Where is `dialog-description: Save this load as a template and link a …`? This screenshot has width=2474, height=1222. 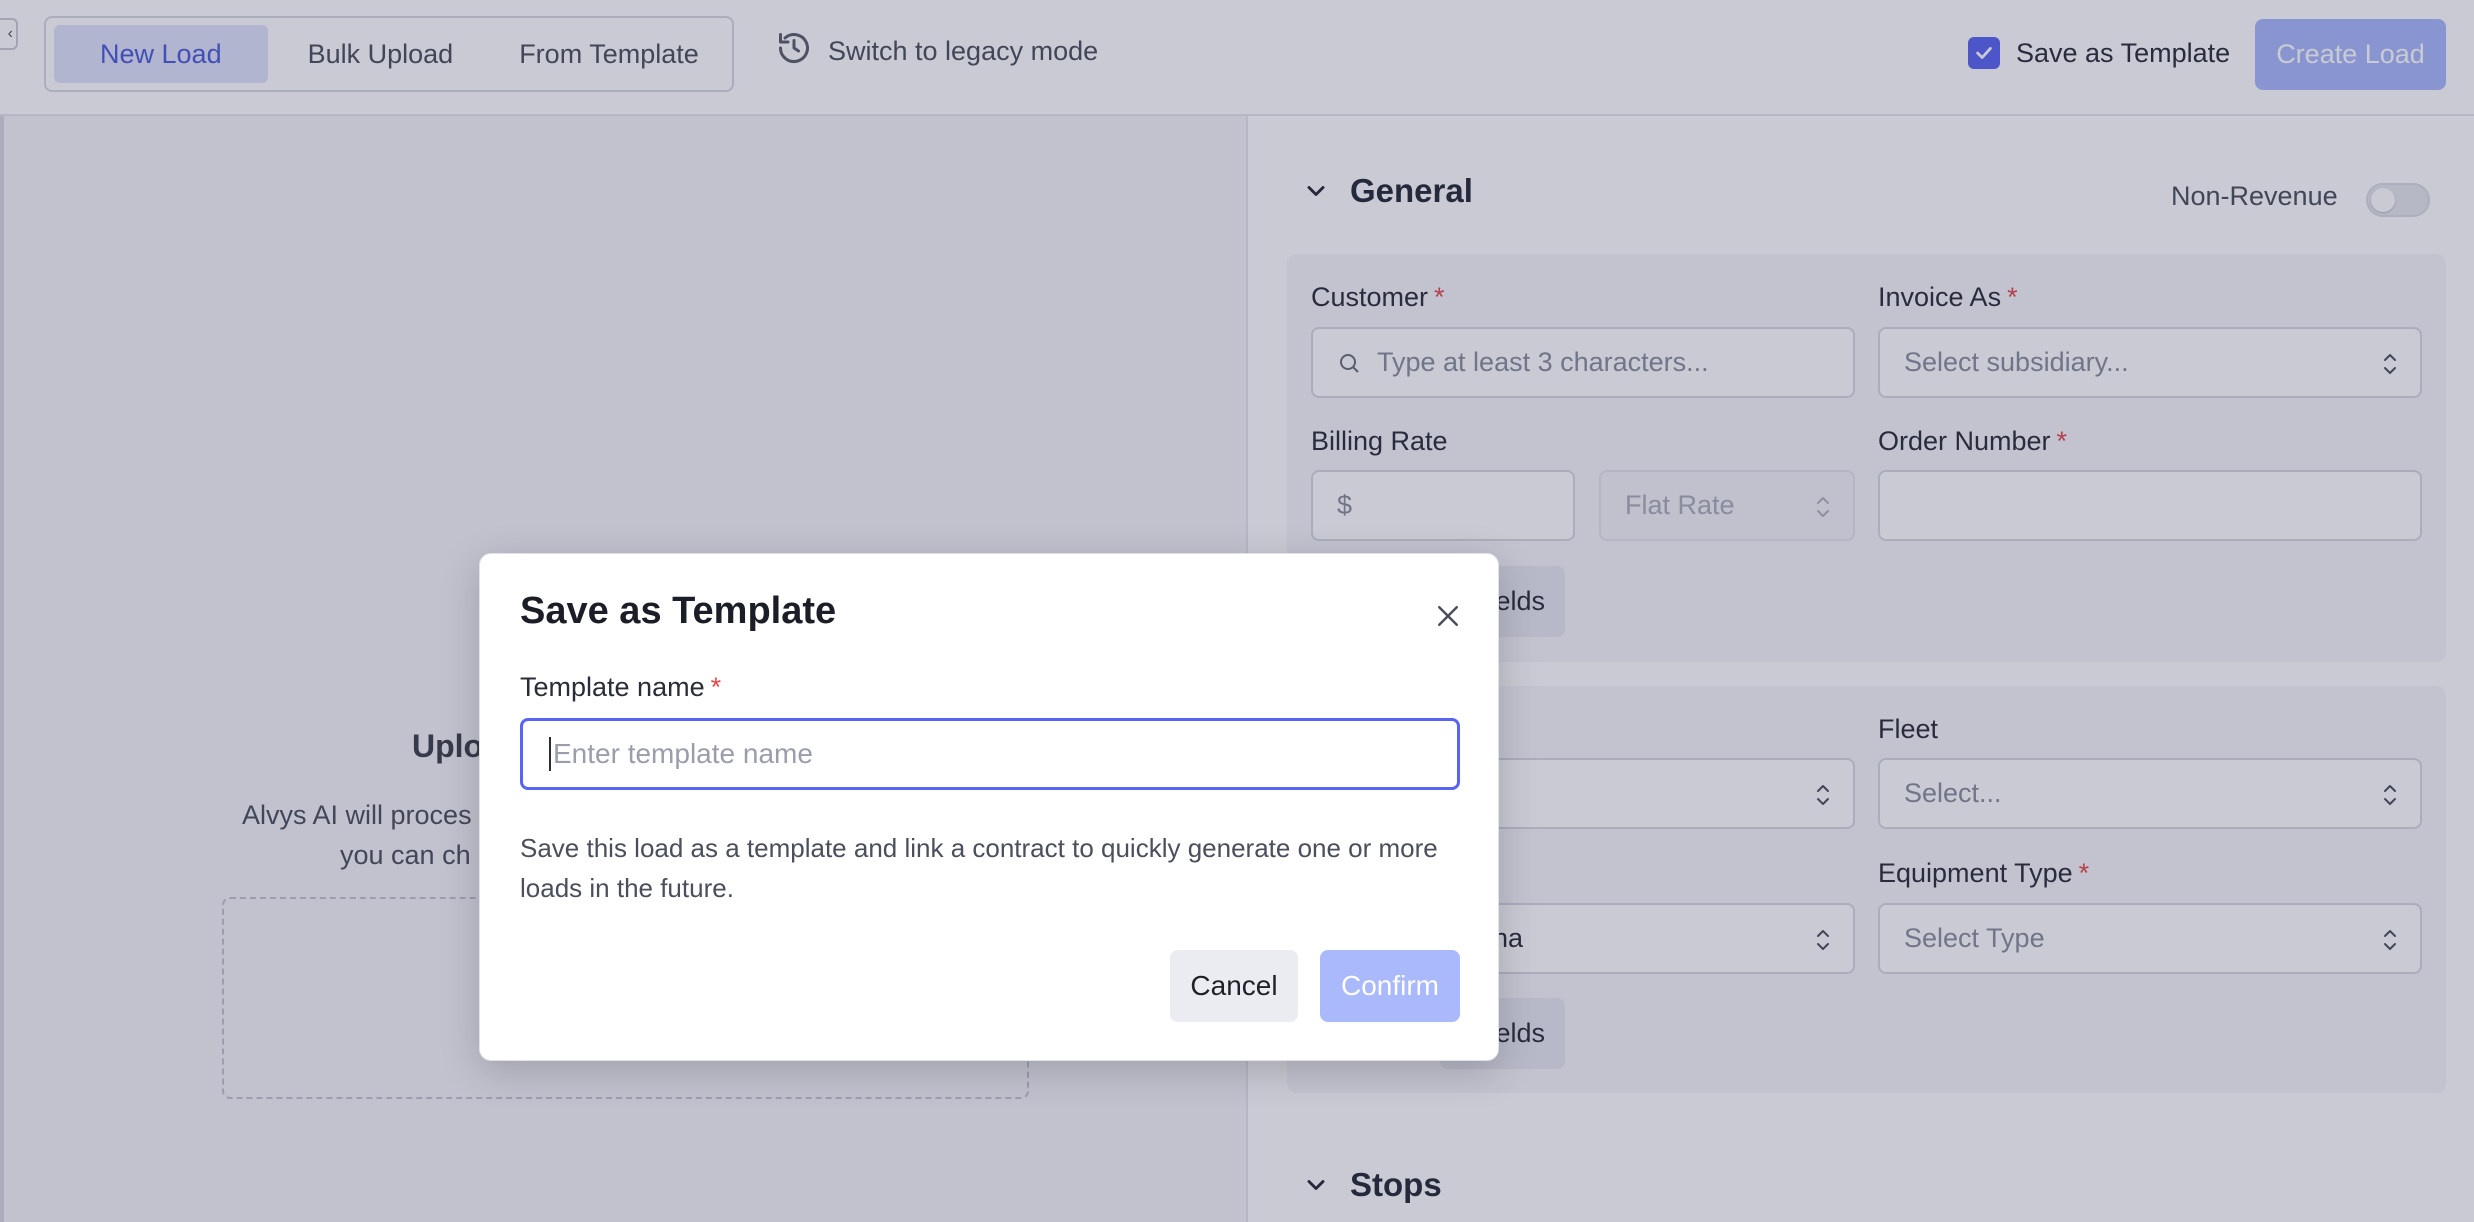 dialog-description: Save this load as a template and link a … is located at coordinates (979, 868).